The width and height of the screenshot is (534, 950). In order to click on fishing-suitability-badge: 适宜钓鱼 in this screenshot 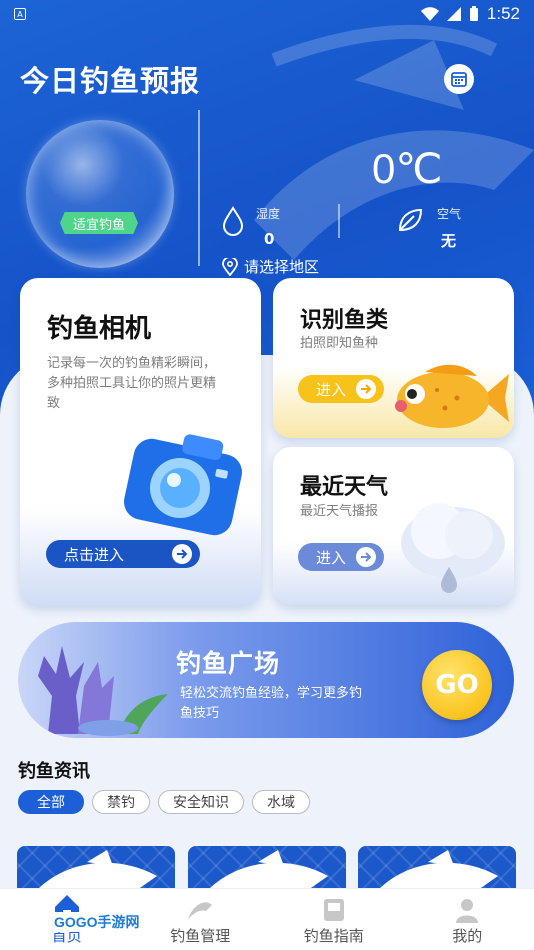, I will do `click(99, 223)`.